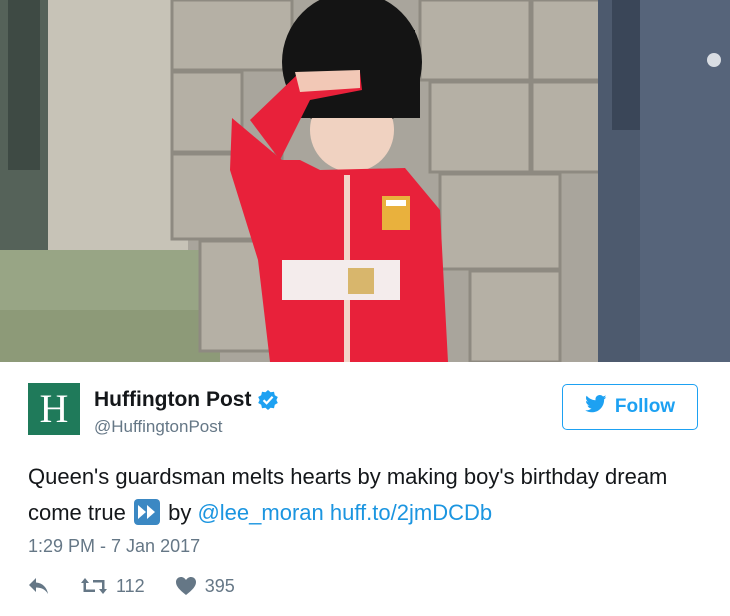  I want to click on tweet-by: by, so click(180, 512).